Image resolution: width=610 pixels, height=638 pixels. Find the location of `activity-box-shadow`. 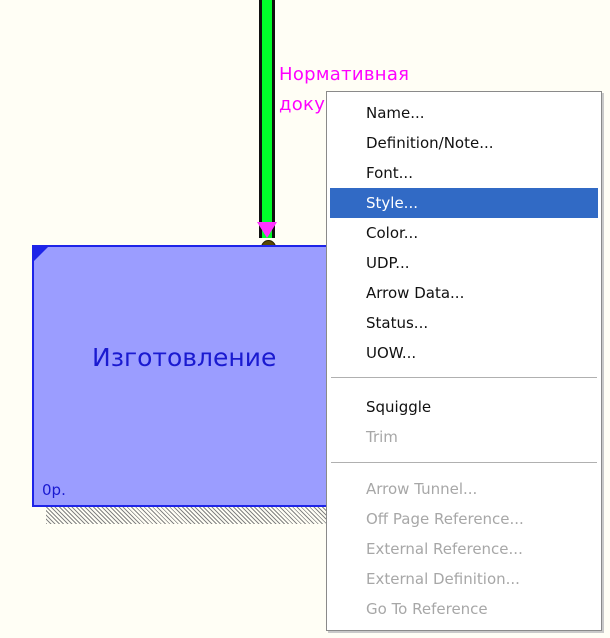

activity-box-shadow is located at coordinates (193, 514).